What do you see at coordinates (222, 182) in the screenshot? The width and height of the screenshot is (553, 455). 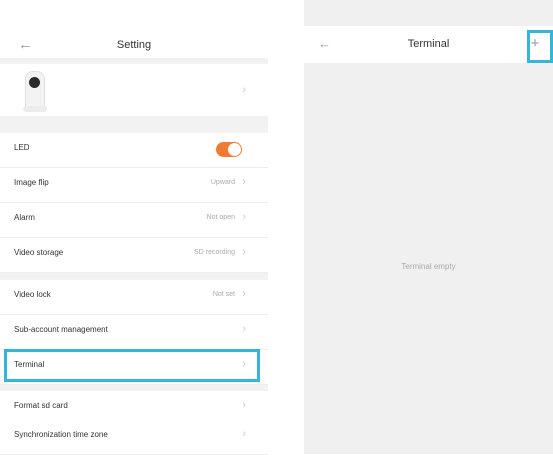 I see `row-value: Upward` at bounding box center [222, 182].